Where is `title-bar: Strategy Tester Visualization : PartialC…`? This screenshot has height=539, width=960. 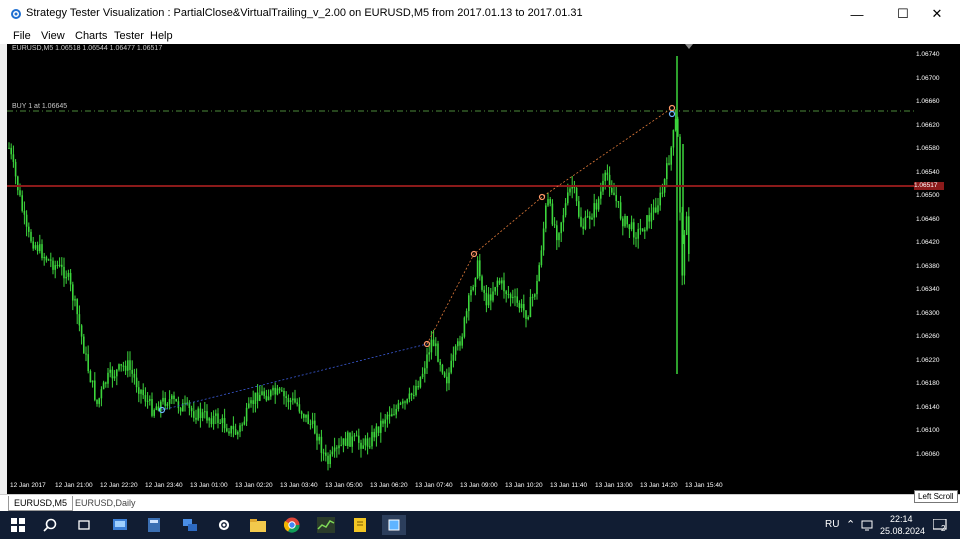 title-bar: Strategy Tester Visualization : PartialC… is located at coordinates (480, 14).